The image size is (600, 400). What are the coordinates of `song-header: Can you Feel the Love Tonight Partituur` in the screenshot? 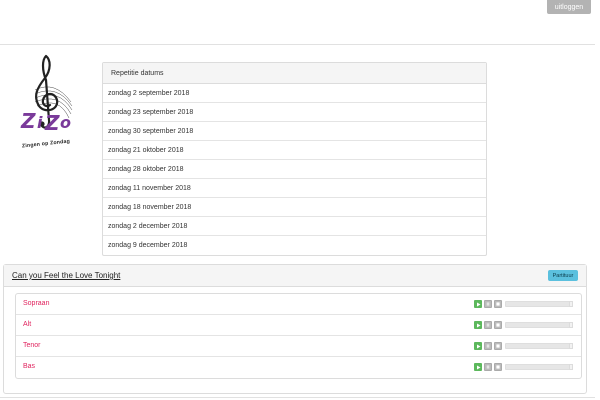 It's located at (295, 276).